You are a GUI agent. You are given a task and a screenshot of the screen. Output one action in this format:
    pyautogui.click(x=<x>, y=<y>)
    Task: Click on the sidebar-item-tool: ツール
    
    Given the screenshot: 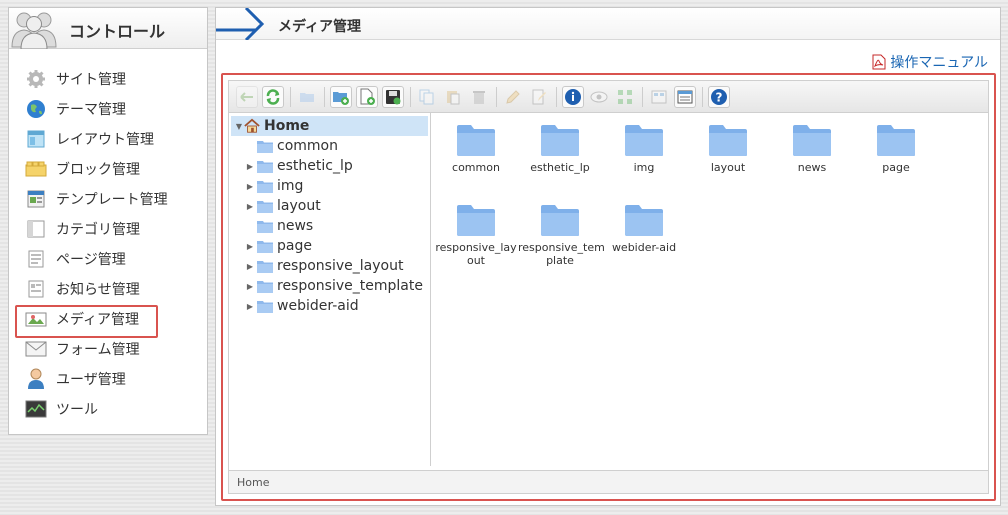 What is the action you would take?
    pyautogui.click(x=108, y=409)
    